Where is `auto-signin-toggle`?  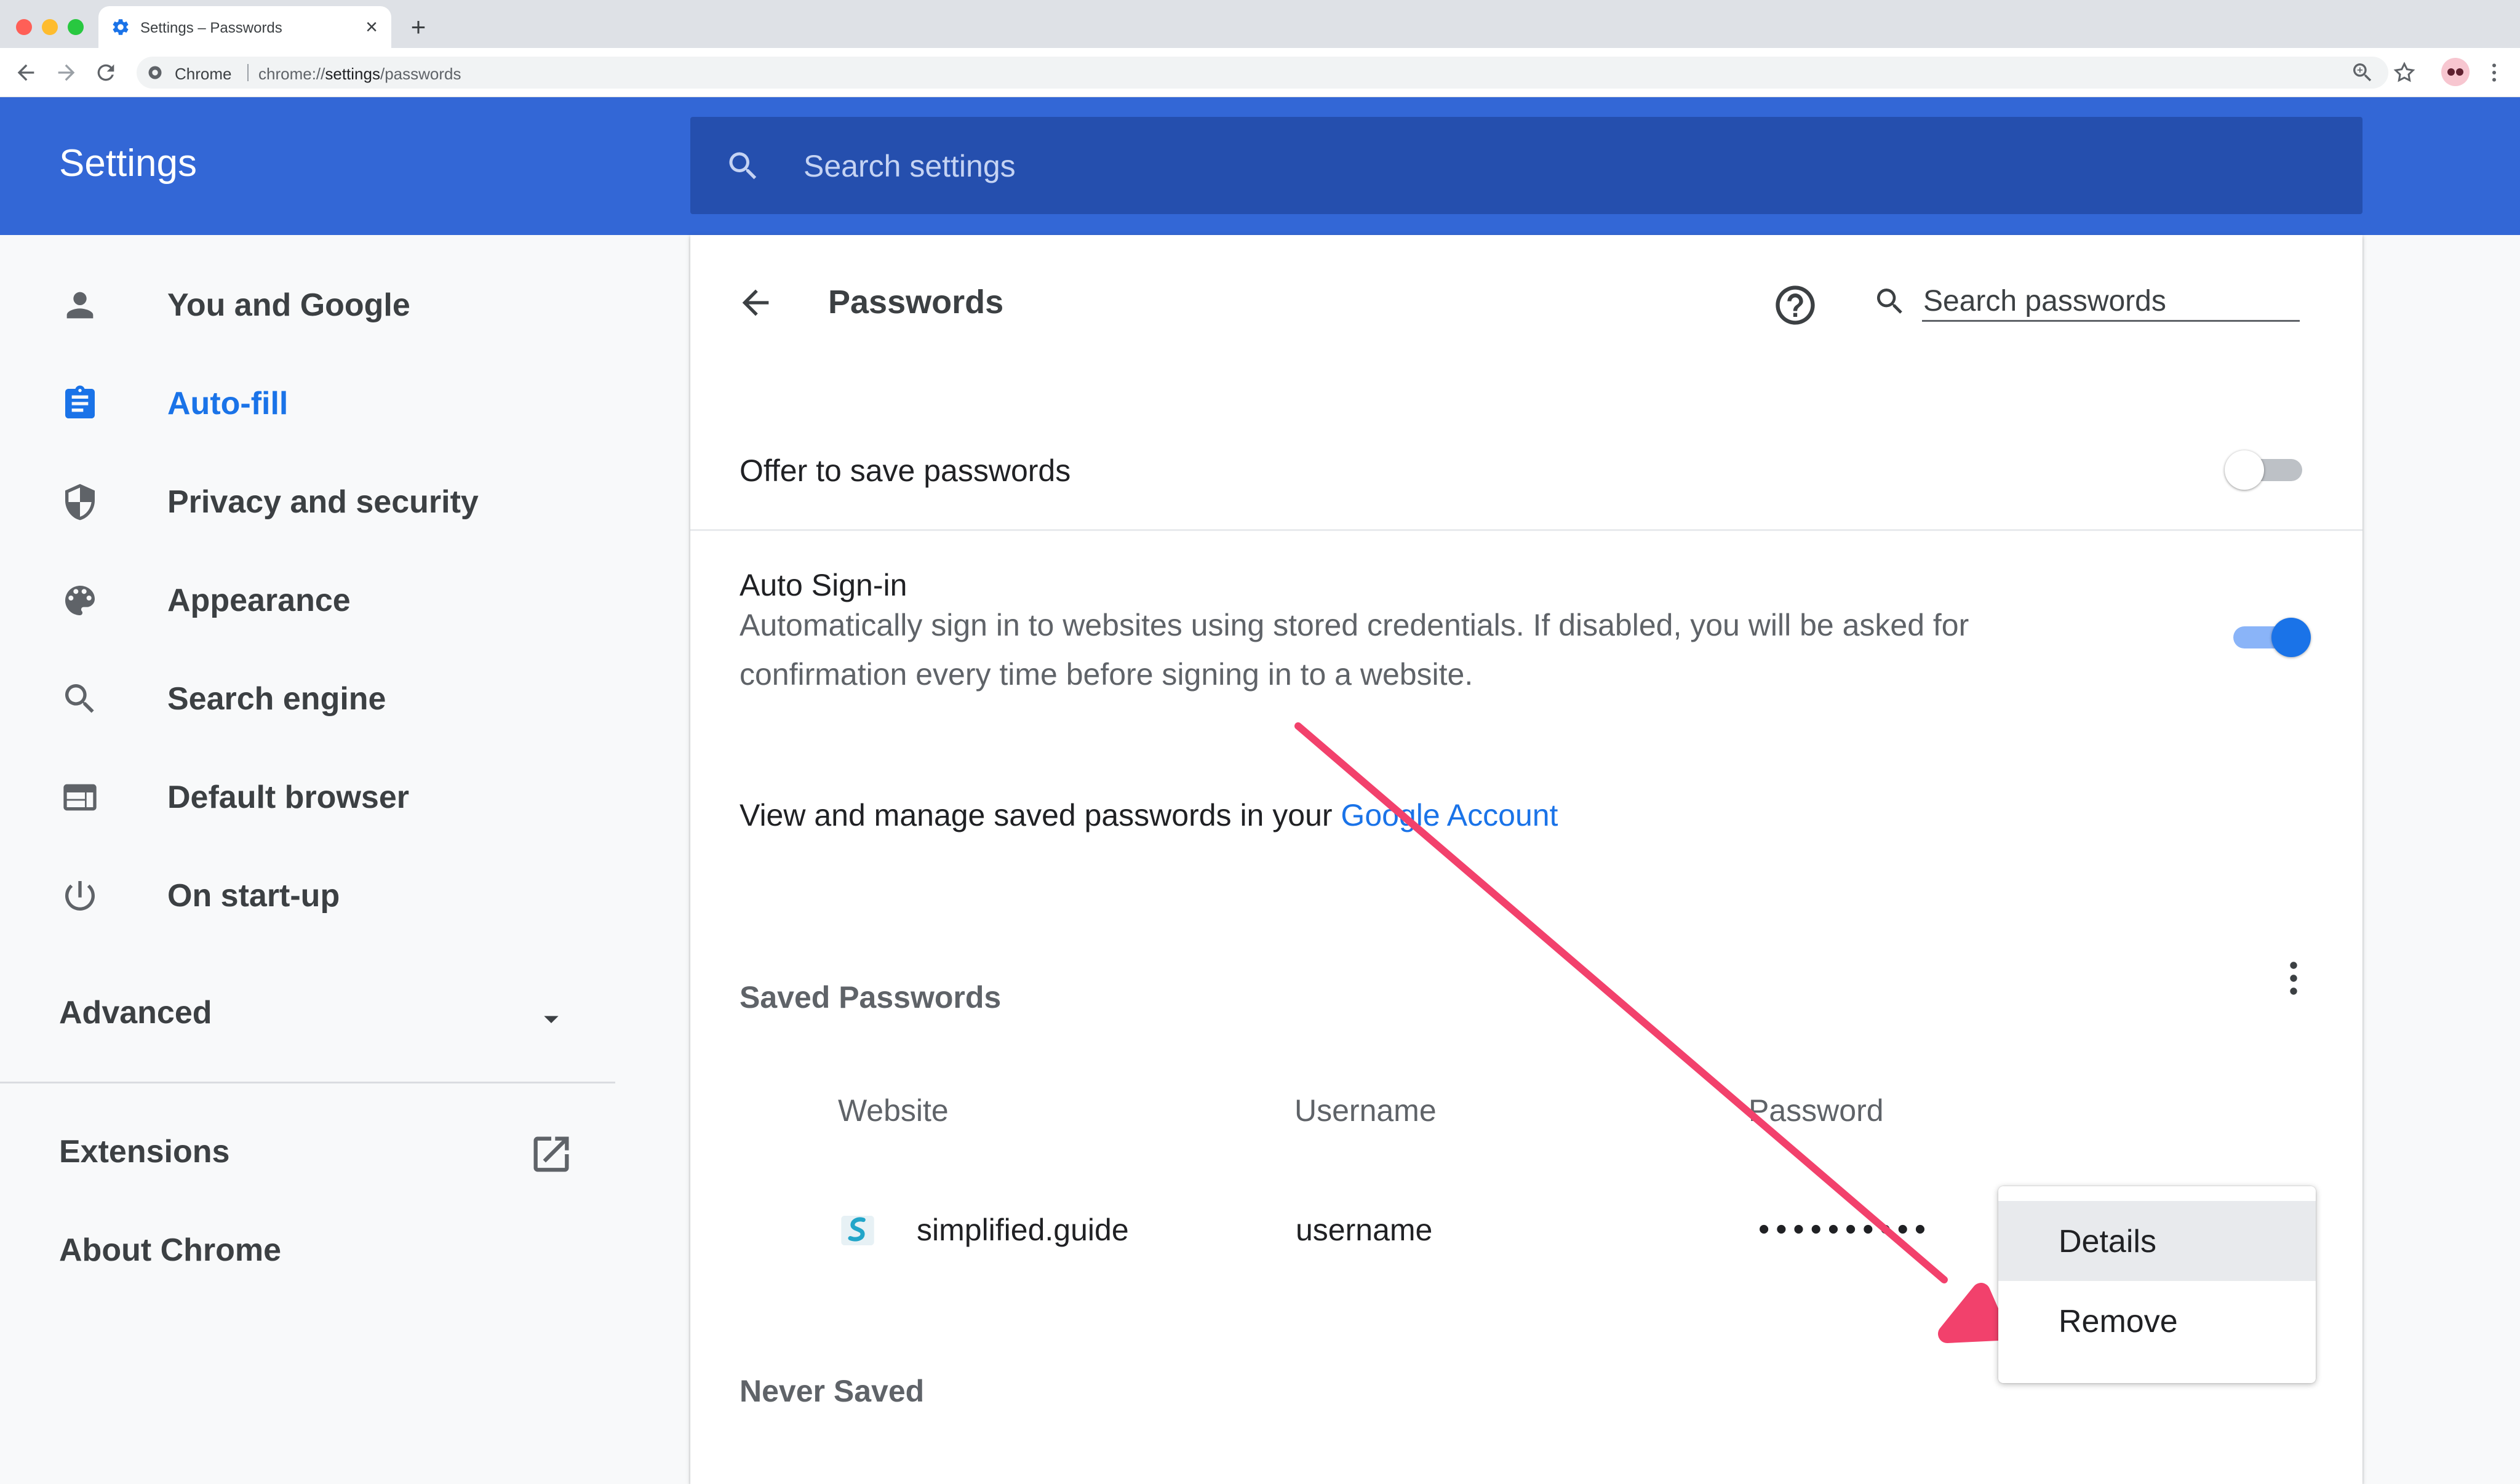 auto-signin-toggle is located at coordinates (2268, 636).